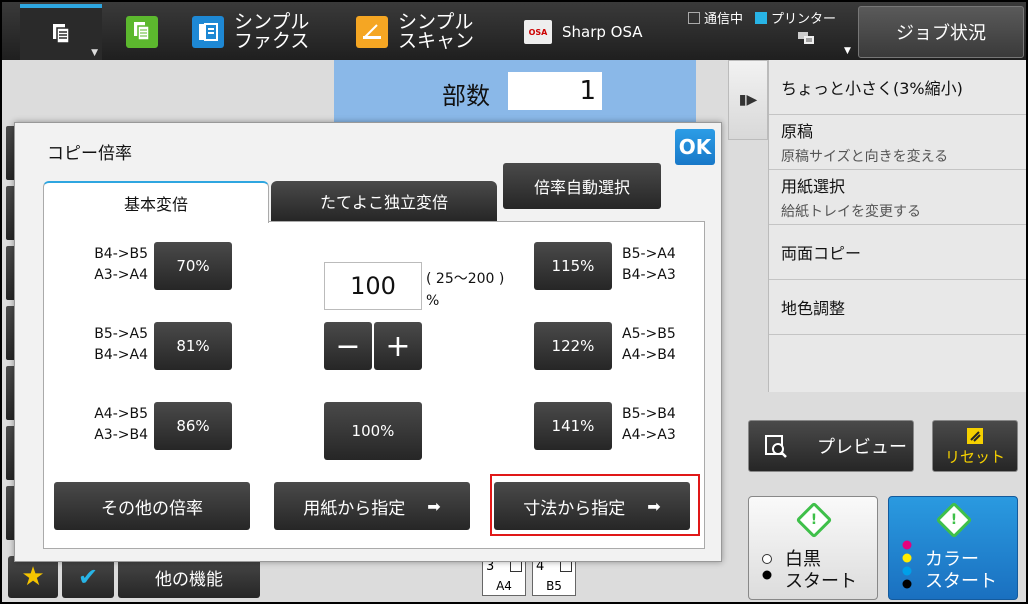 This screenshot has width=1028, height=604. Describe the element at coordinates (657, 265) in the screenshot. I see `preset-label-115: B5->A4 B4->A3` at that location.